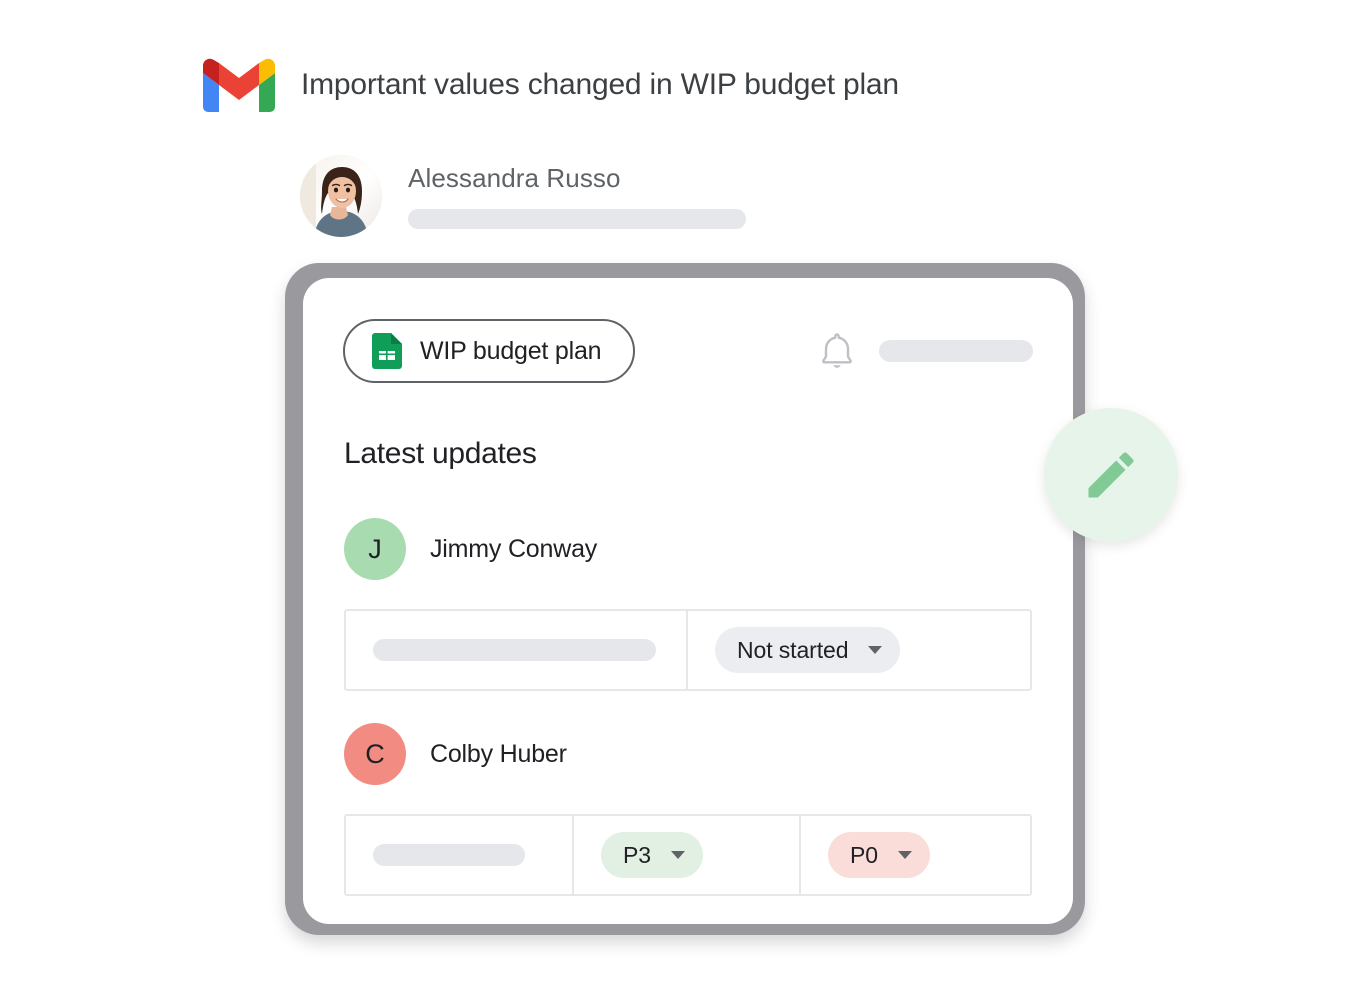  I want to click on priority-chip: P3, so click(652, 855).